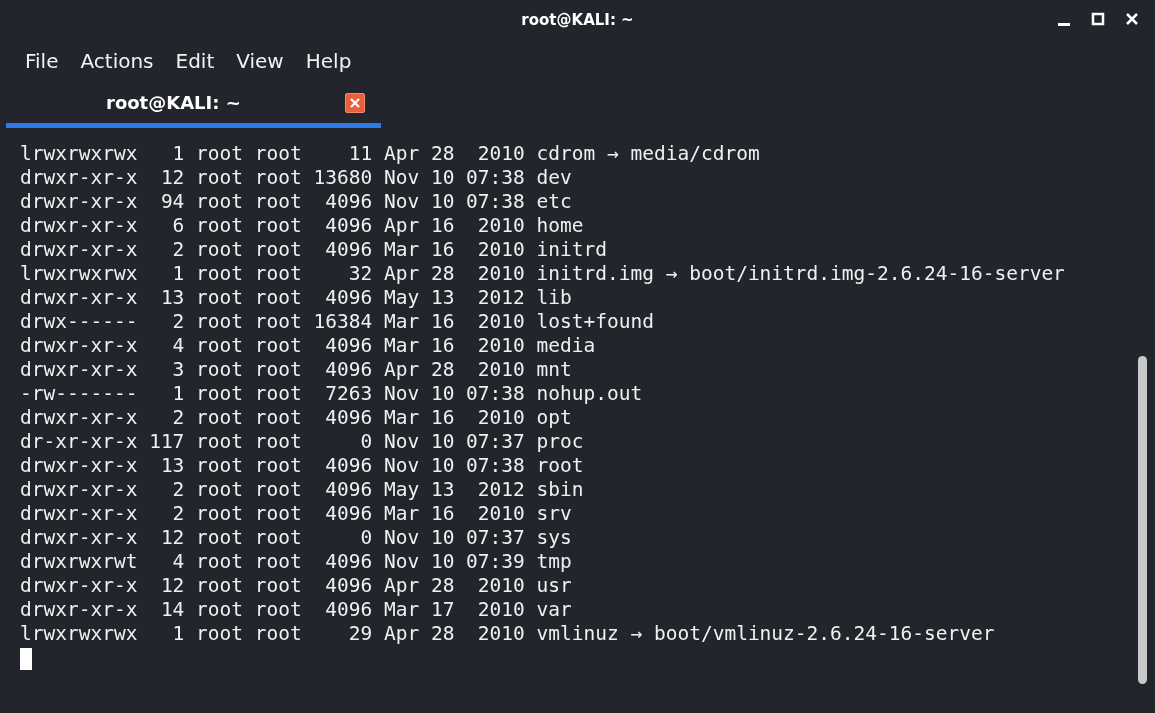 The image size is (1155, 713). Describe the element at coordinates (1142, 520) in the screenshot. I see `scrollbar-thumb` at that location.